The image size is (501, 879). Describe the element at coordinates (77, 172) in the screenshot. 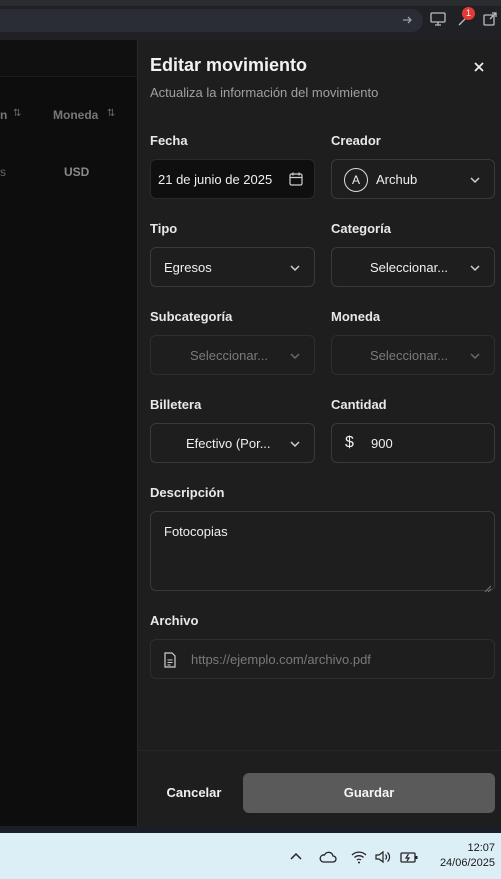

I see `table-cell-currency: USD` at that location.